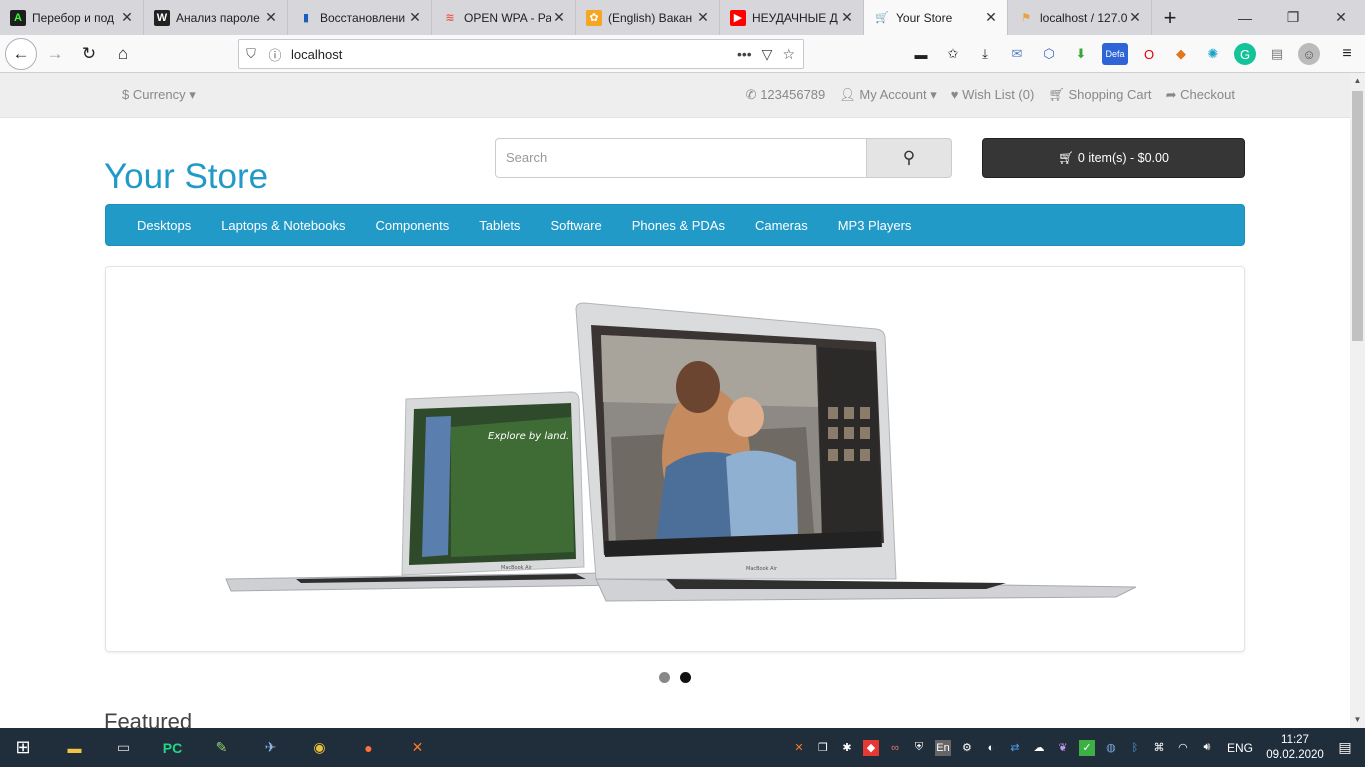  I want to click on menu-item: Software, so click(575, 225).